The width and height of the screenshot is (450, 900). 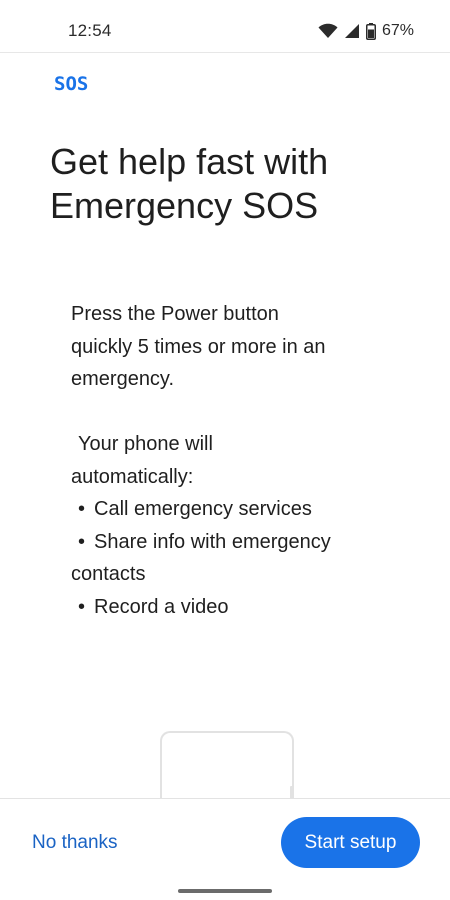 What do you see at coordinates (75, 843) in the screenshot?
I see `no-thanks-button: No thanks` at bounding box center [75, 843].